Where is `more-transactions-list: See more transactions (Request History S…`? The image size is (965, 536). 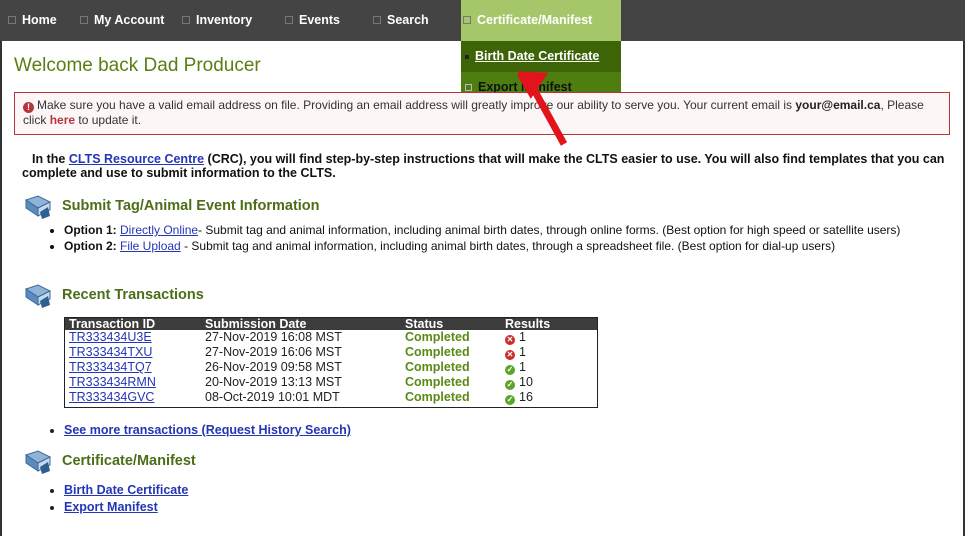
more-transactions-list: See more transactions (Request History S… is located at coordinates (199, 430).